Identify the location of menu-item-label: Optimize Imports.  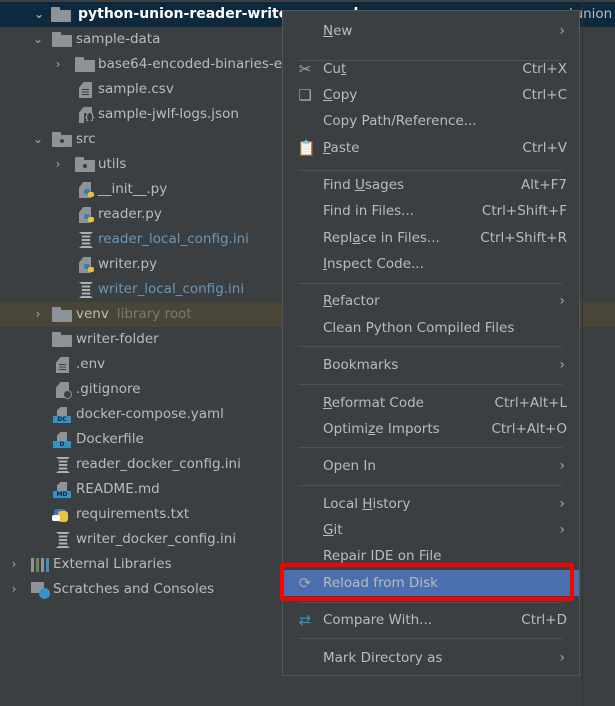
(381, 429).